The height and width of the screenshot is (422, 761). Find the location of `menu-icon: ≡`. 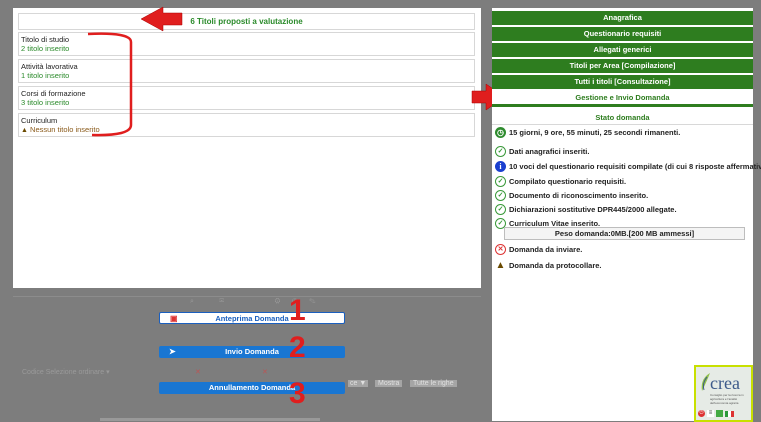

menu-icon: ≡ is located at coordinates (710, 413).